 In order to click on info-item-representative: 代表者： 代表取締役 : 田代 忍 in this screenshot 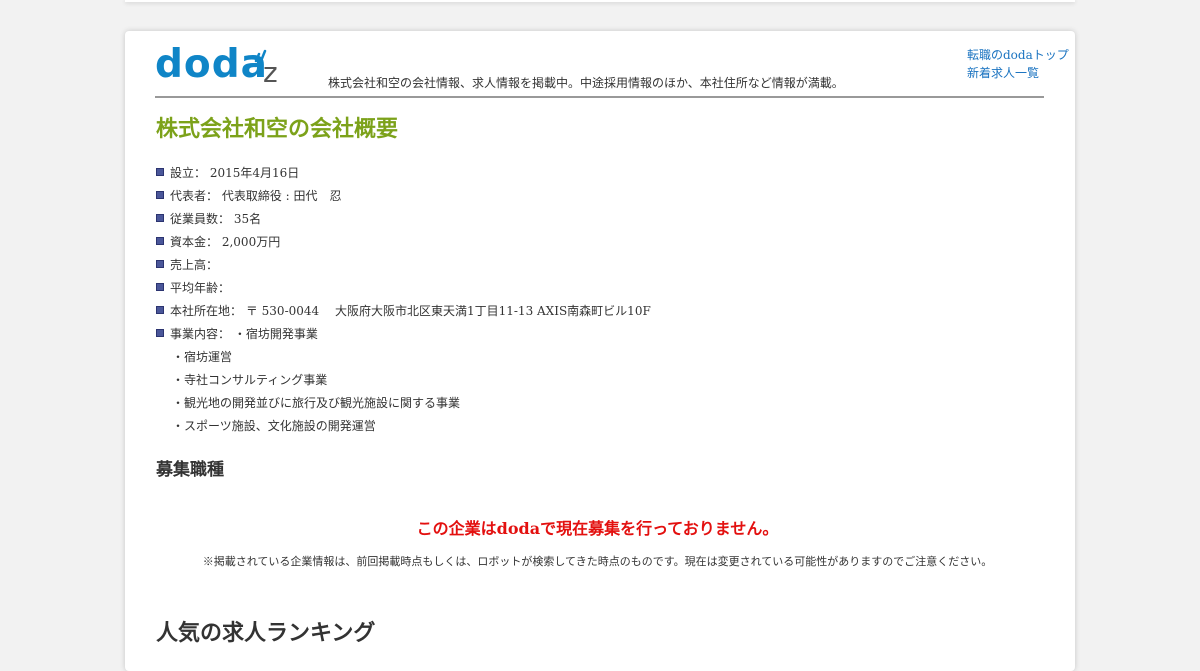, I will do `click(403, 198)`.